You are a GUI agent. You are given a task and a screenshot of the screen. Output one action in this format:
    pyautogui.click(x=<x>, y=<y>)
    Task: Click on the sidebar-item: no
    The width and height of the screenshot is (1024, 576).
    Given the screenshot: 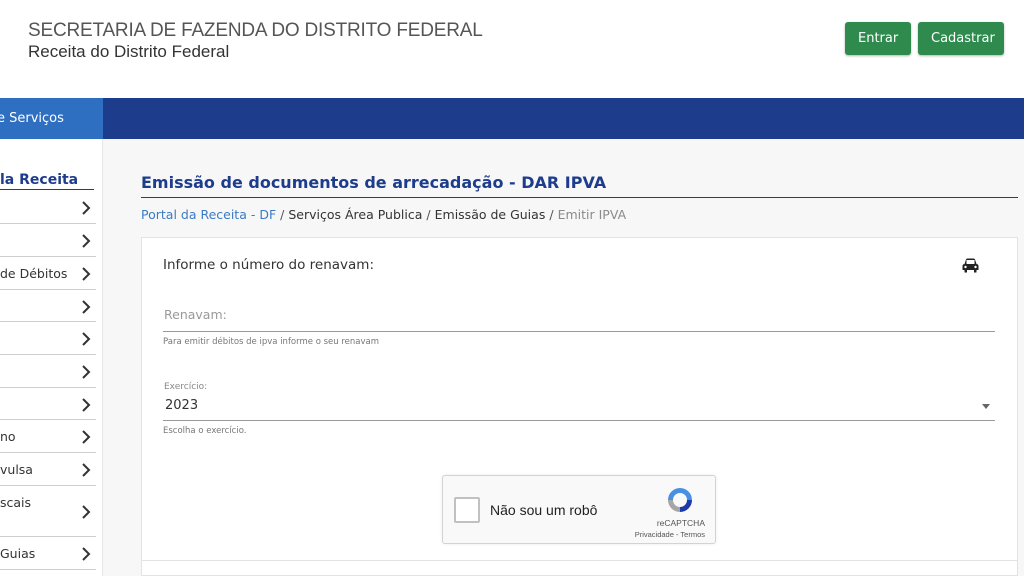 What is the action you would take?
    pyautogui.click(x=48, y=436)
    